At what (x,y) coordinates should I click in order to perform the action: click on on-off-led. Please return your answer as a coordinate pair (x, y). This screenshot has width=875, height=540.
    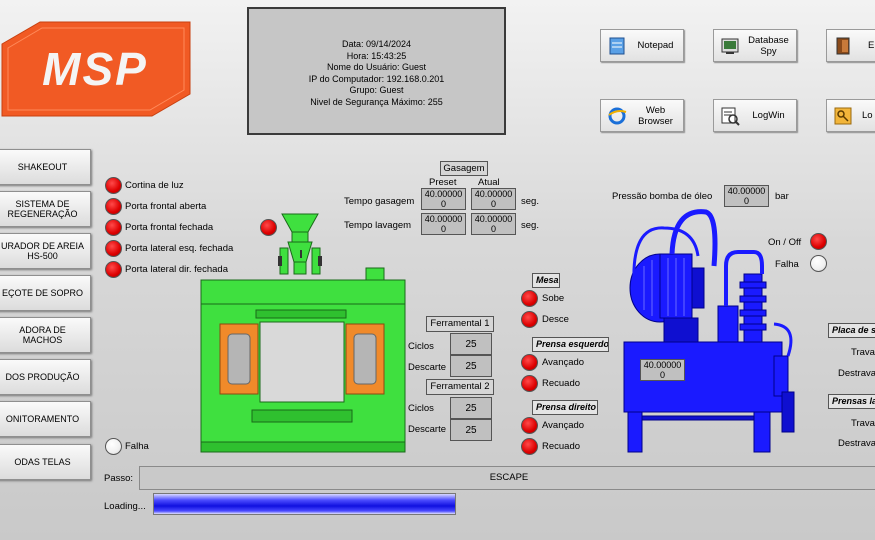
    Looking at the image, I should click on (818, 241).